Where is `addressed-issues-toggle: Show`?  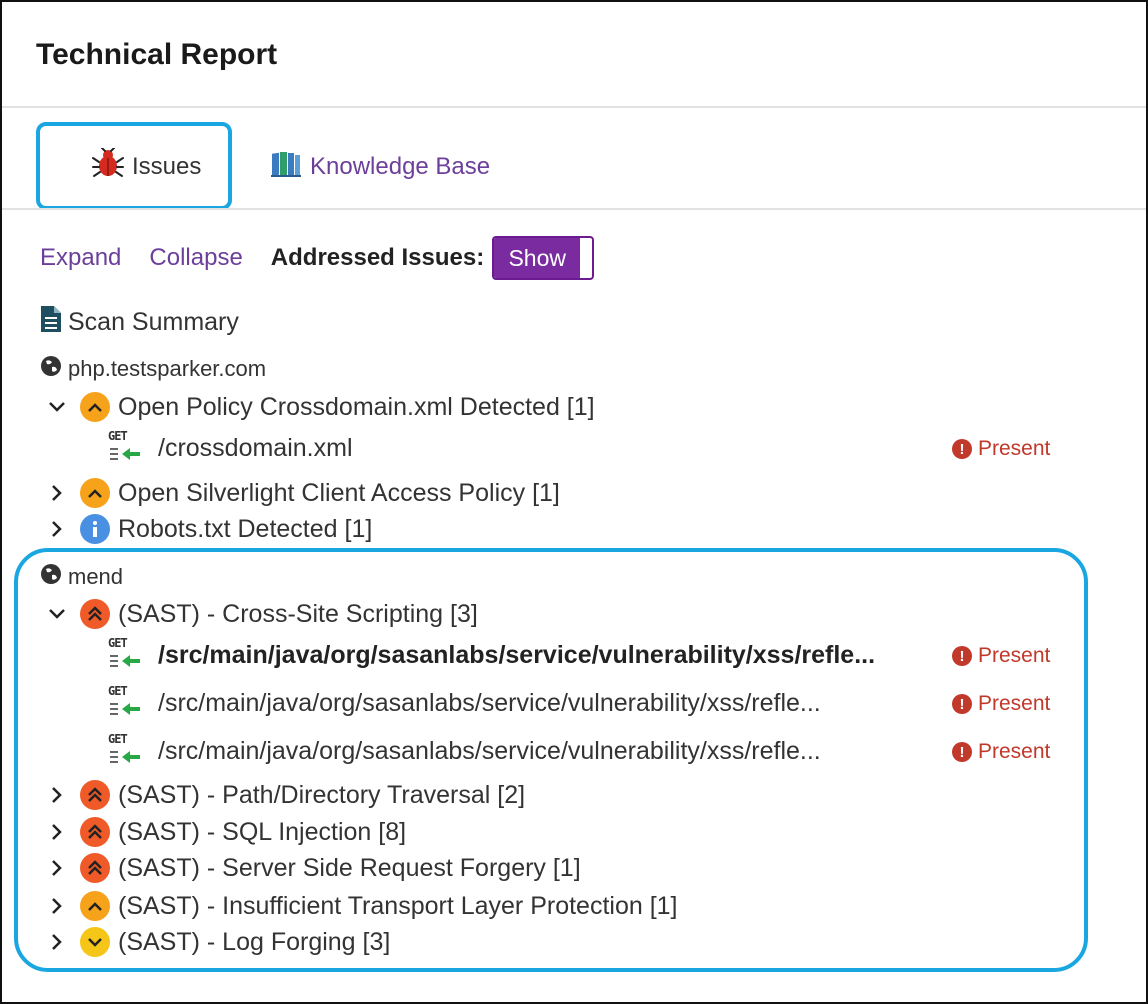 addressed-issues-toggle: Show is located at coordinates (543, 258).